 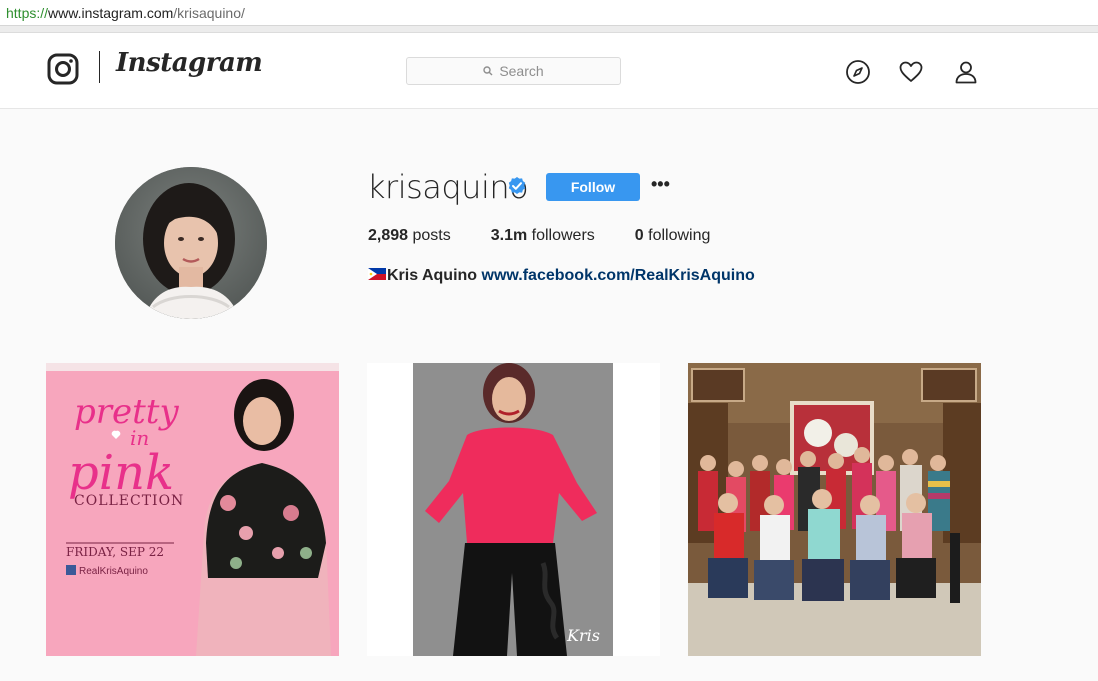 I want to click on browser-strip, so click(x=549, y=29).